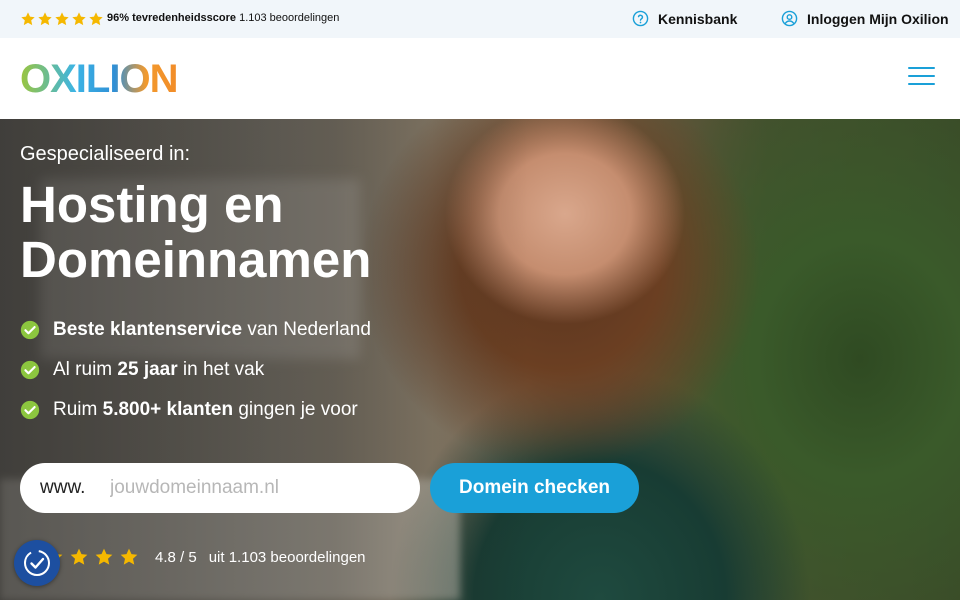  What do you see at coordinates (78, 409) in the screenshot?
I see `usp-text: Ruim` at bounding box center [78, 409].